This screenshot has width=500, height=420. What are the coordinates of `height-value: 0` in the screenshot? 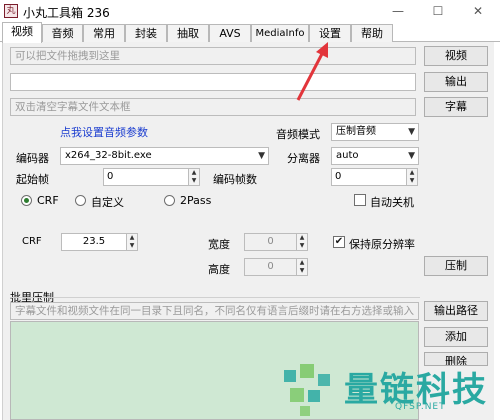 It's located at (270, 266).